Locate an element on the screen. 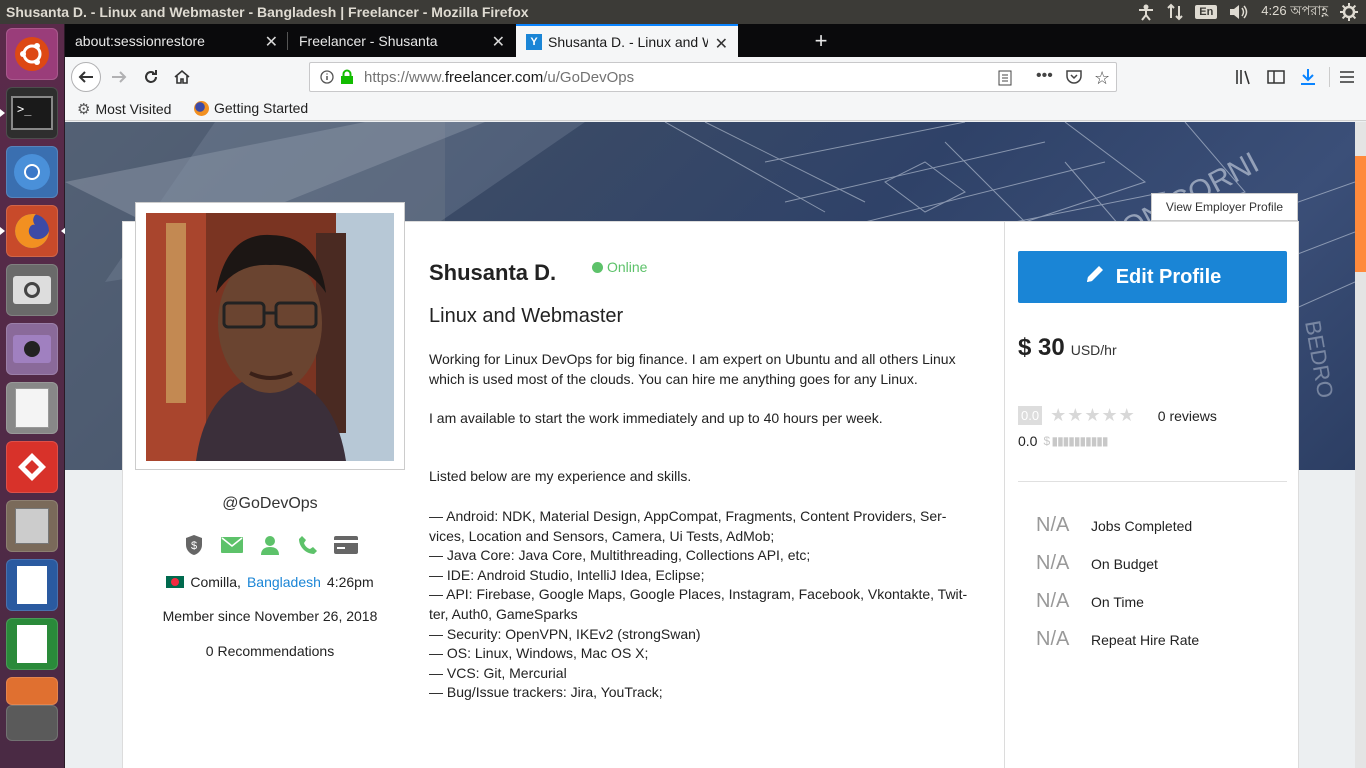 This screenshot has height=768, width=1366. tab-session-restore: about:sessionrestore ✕ is located at coordinates (176, 40).